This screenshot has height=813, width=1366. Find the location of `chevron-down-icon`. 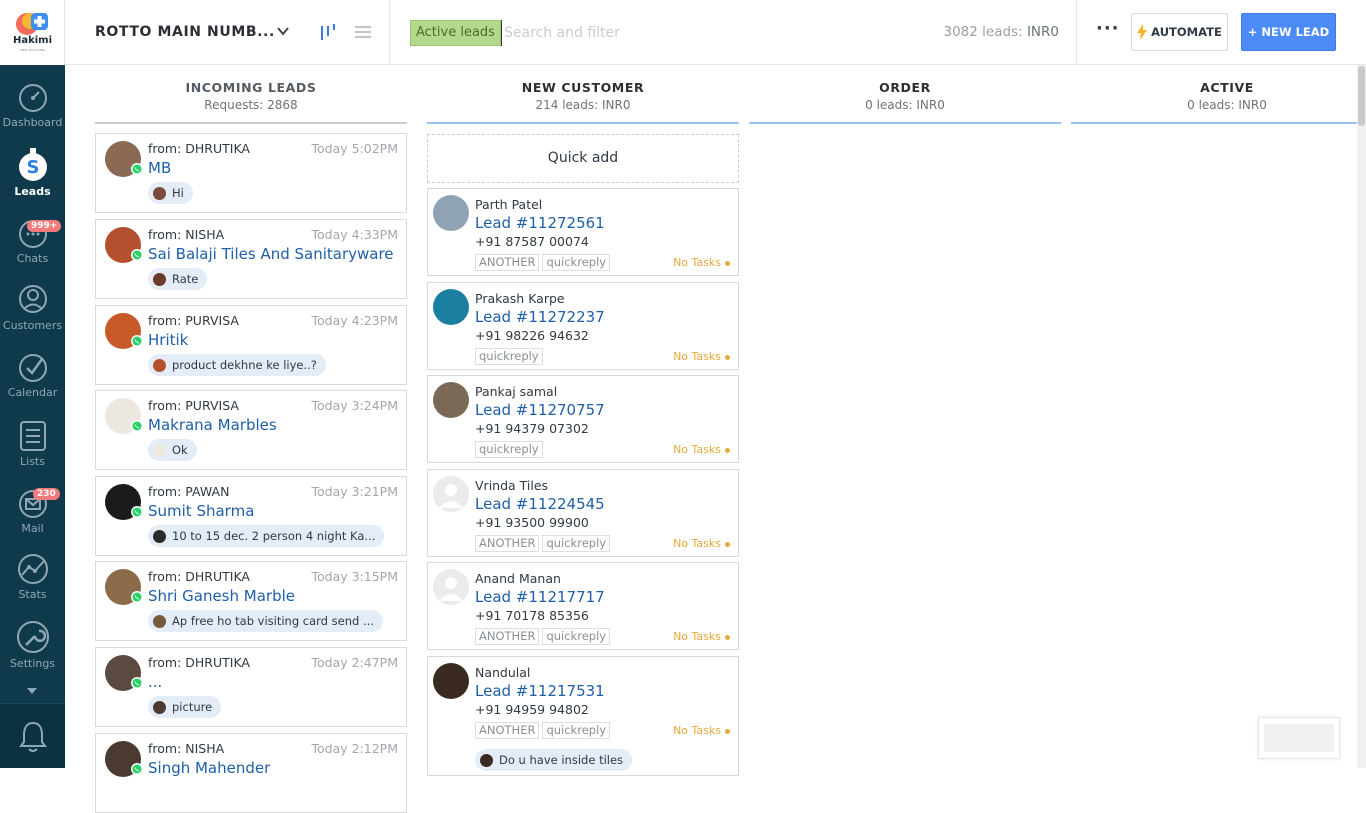

chevron-down-icon is located at coordinates (283, 31).